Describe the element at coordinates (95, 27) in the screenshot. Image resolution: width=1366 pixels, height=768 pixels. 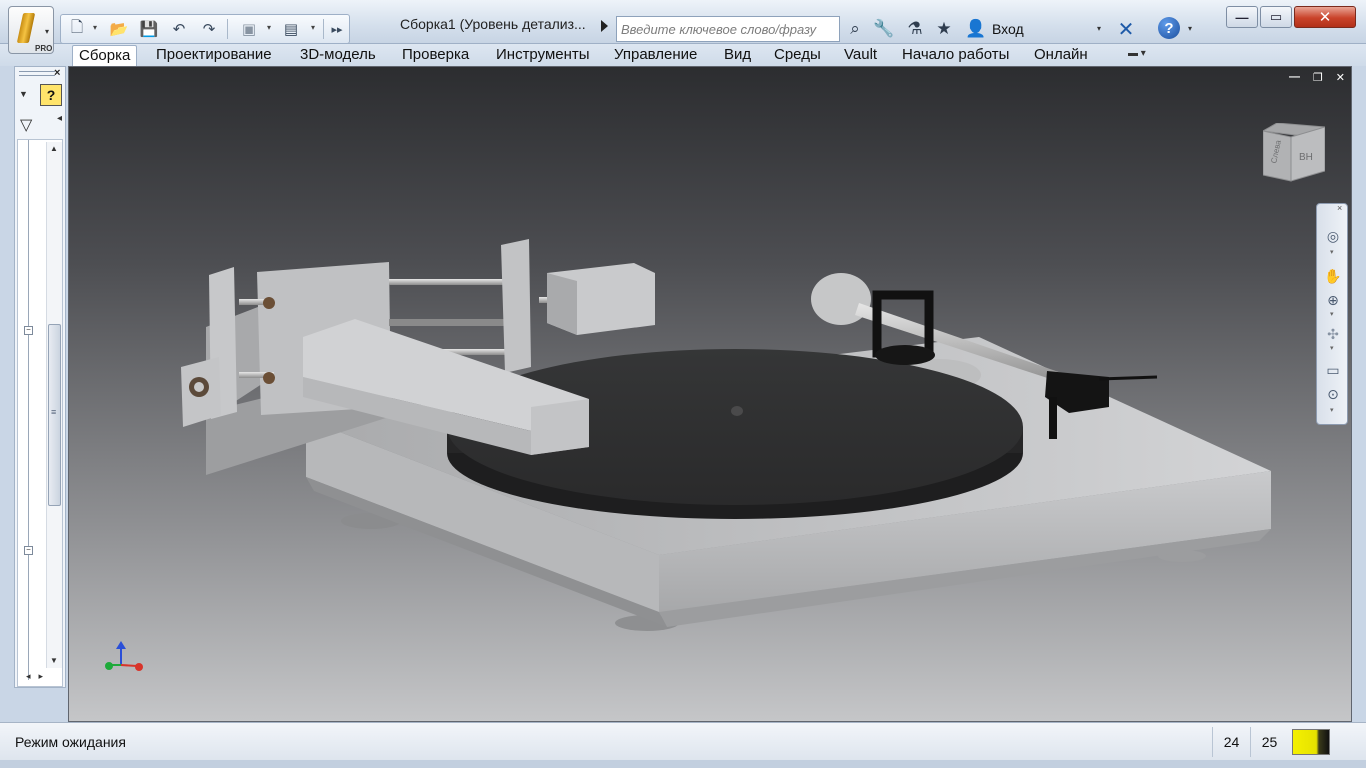
I see `new-dropdown-icon: ▾` at that location.